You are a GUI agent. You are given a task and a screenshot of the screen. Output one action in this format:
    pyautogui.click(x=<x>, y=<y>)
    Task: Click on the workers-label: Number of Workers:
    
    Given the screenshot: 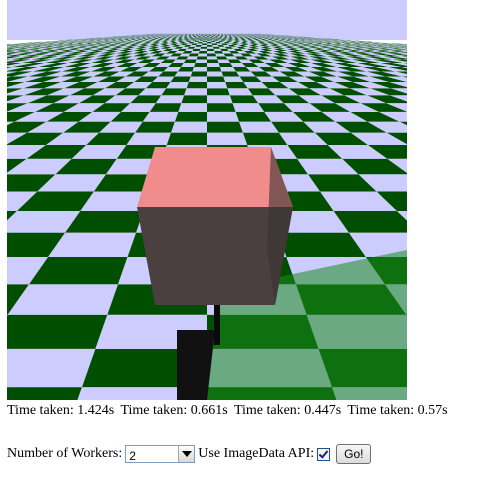 What is the action you would take?
    pyautogui.click(x=65, y=453)
    